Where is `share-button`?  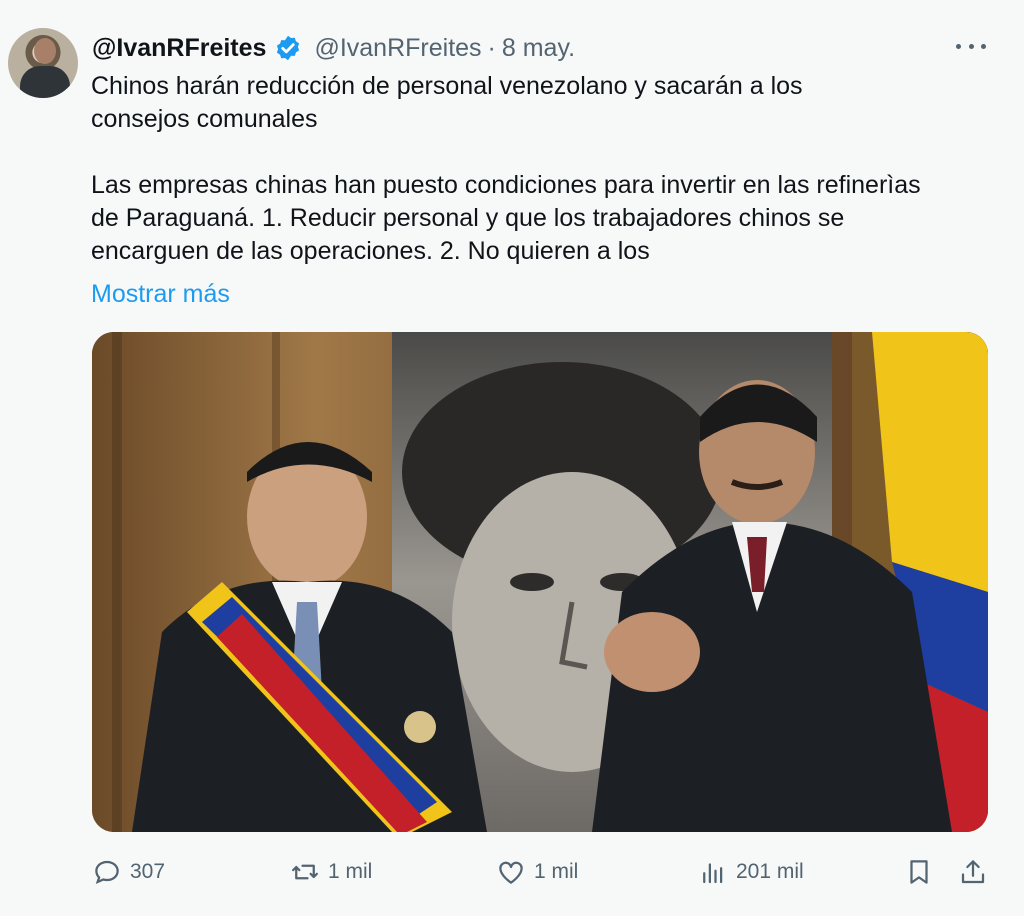 share-button is located at coordinates (973, 872).